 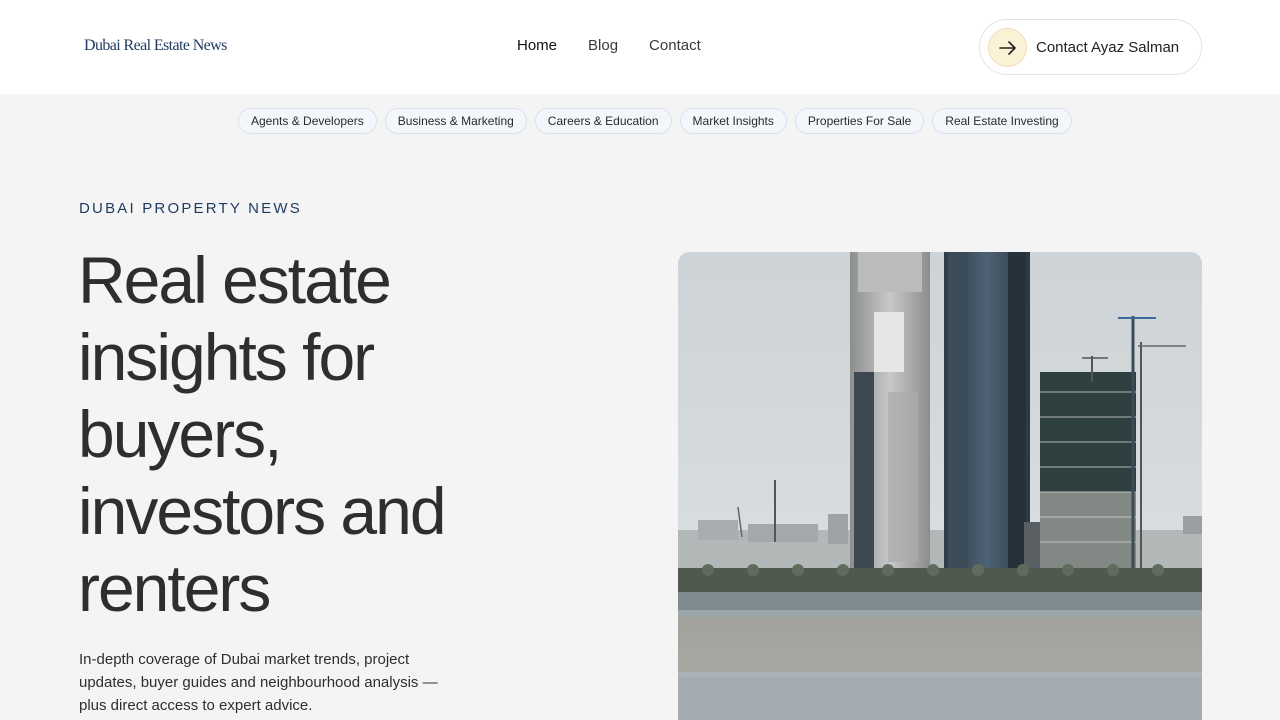 What do you see at coordinates (537, 45) in the screenshot?
I see `nav-home-link: Home` at bounding box center [537, 45].